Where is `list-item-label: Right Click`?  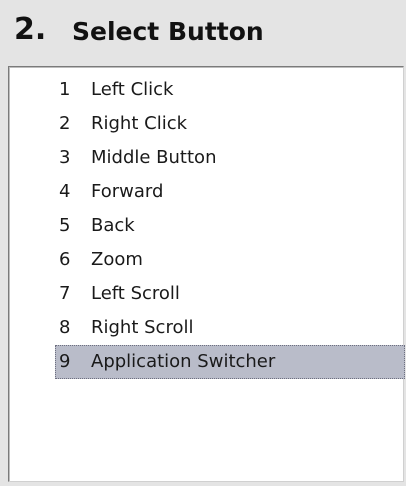
list-item-label: Right Click is located at coordinates (139, 123).